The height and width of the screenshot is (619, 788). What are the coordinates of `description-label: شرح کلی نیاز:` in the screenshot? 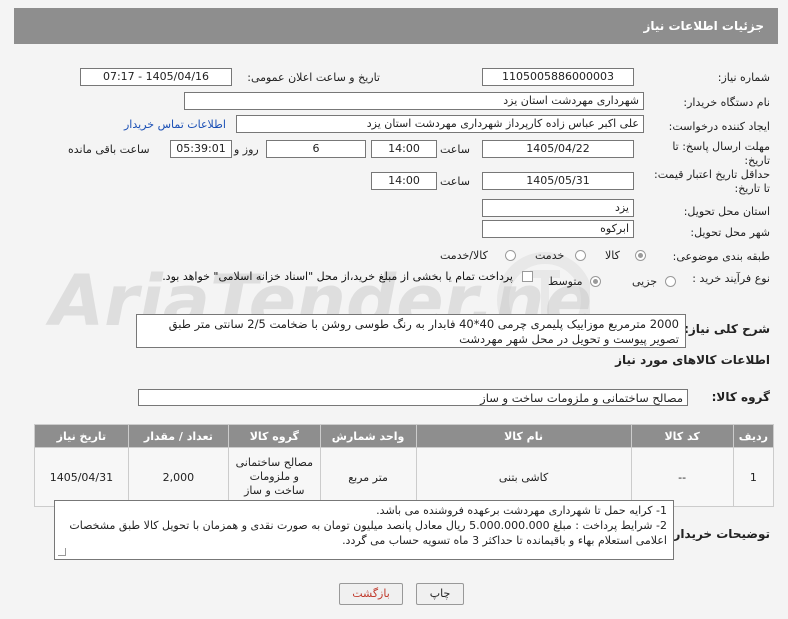 It's located at (727, 329).